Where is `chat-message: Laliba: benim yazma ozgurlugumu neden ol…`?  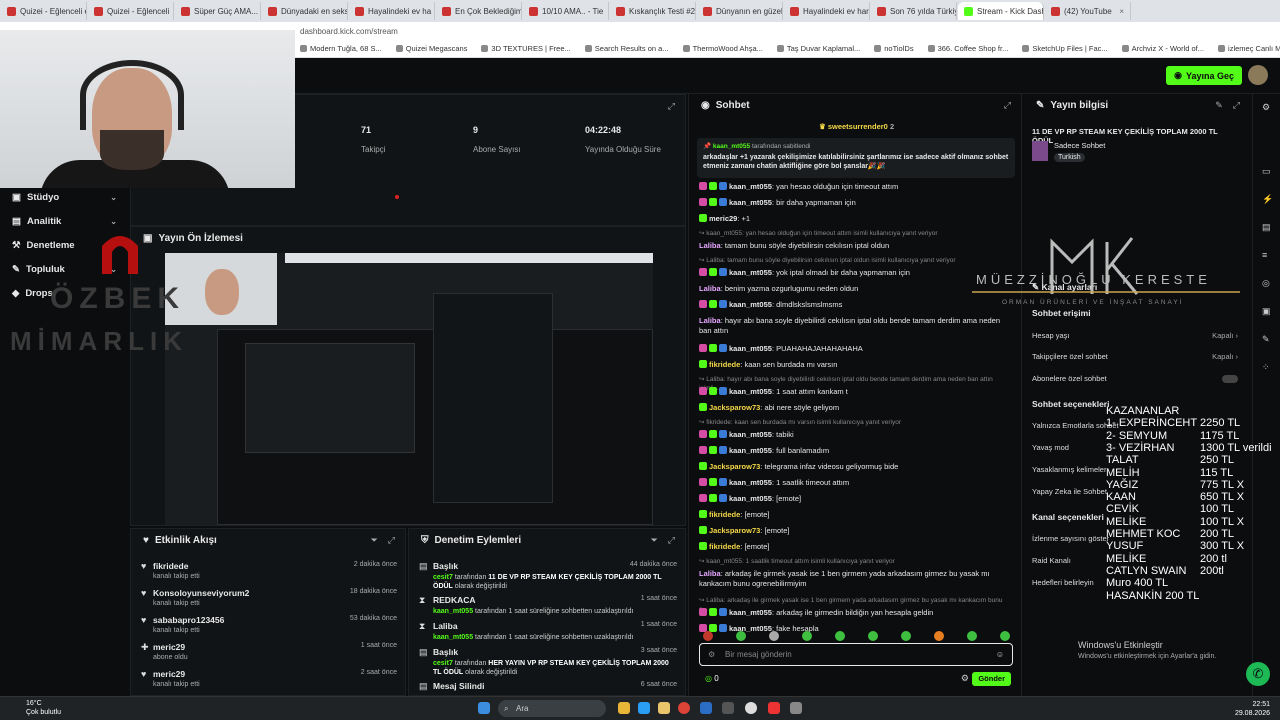
chat-message: Laliba: benim yazma ozgurlugumu neden ol… is located at coordinates (855, 289).